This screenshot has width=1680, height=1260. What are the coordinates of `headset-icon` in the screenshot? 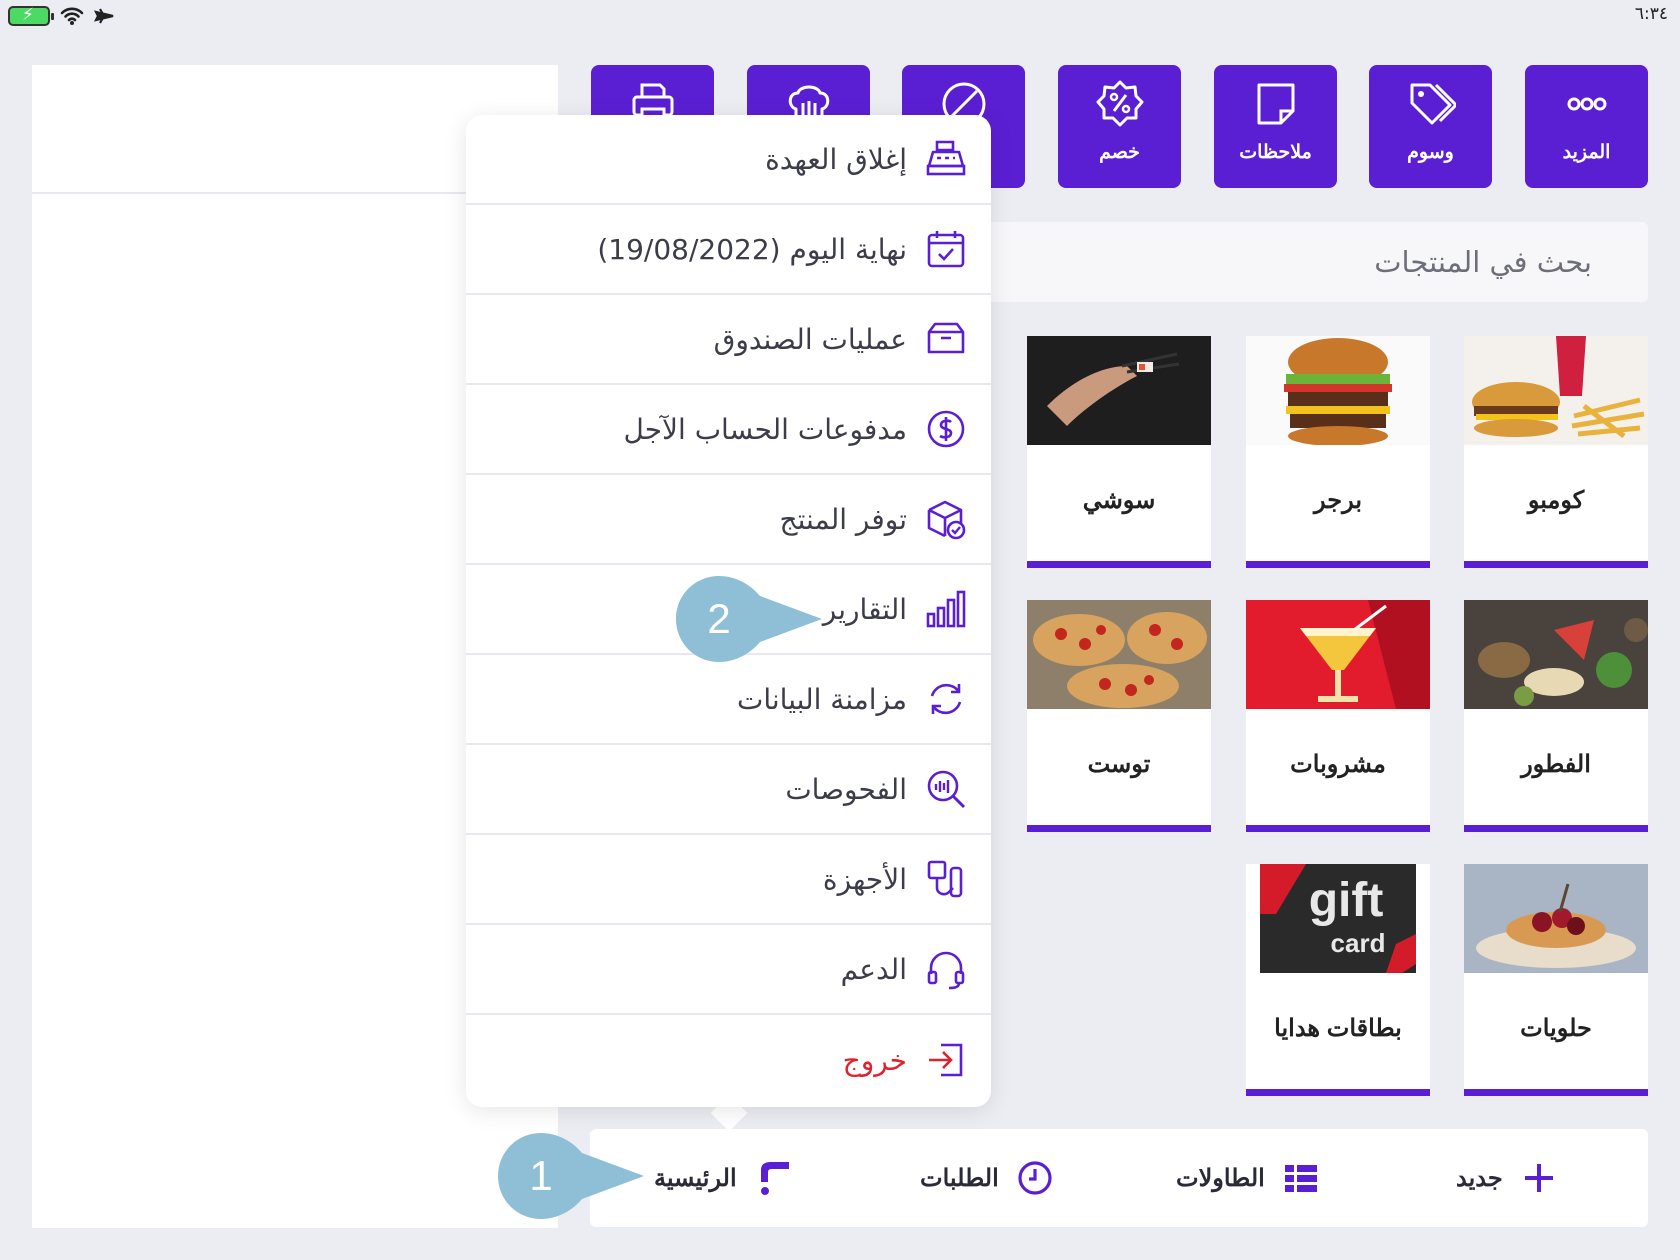 It's located at (946, 969).